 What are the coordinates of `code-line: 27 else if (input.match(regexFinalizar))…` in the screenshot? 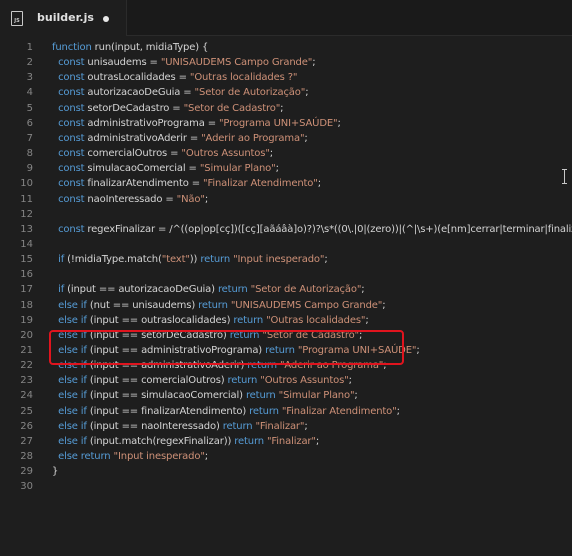 It's located at (286, 442).